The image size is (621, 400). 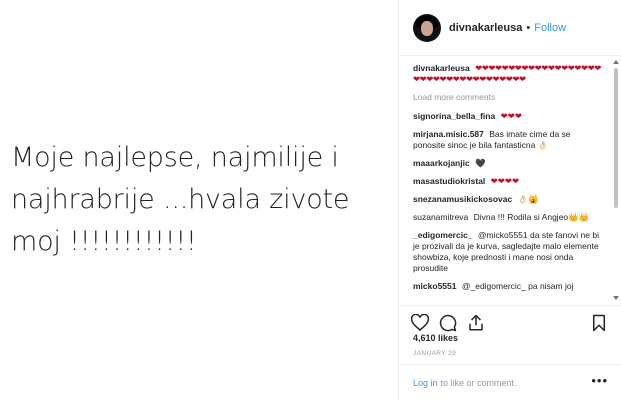 What do you see at coordinates (454, 116) in the screenshot?
I see `comment-username: signorina_bella_fina` at bounding box center [454, 116].